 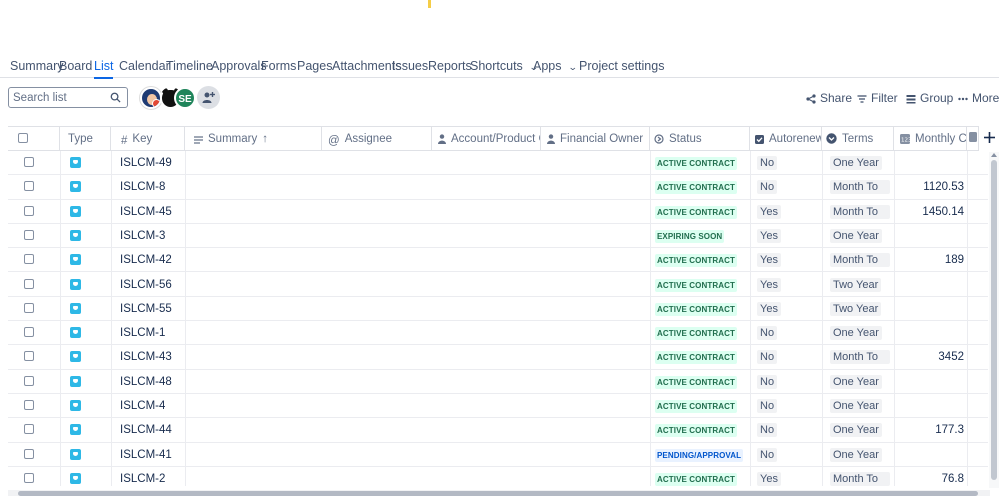 I want to click on monthly-charge-value: 3452, so click(x=930, y=357).